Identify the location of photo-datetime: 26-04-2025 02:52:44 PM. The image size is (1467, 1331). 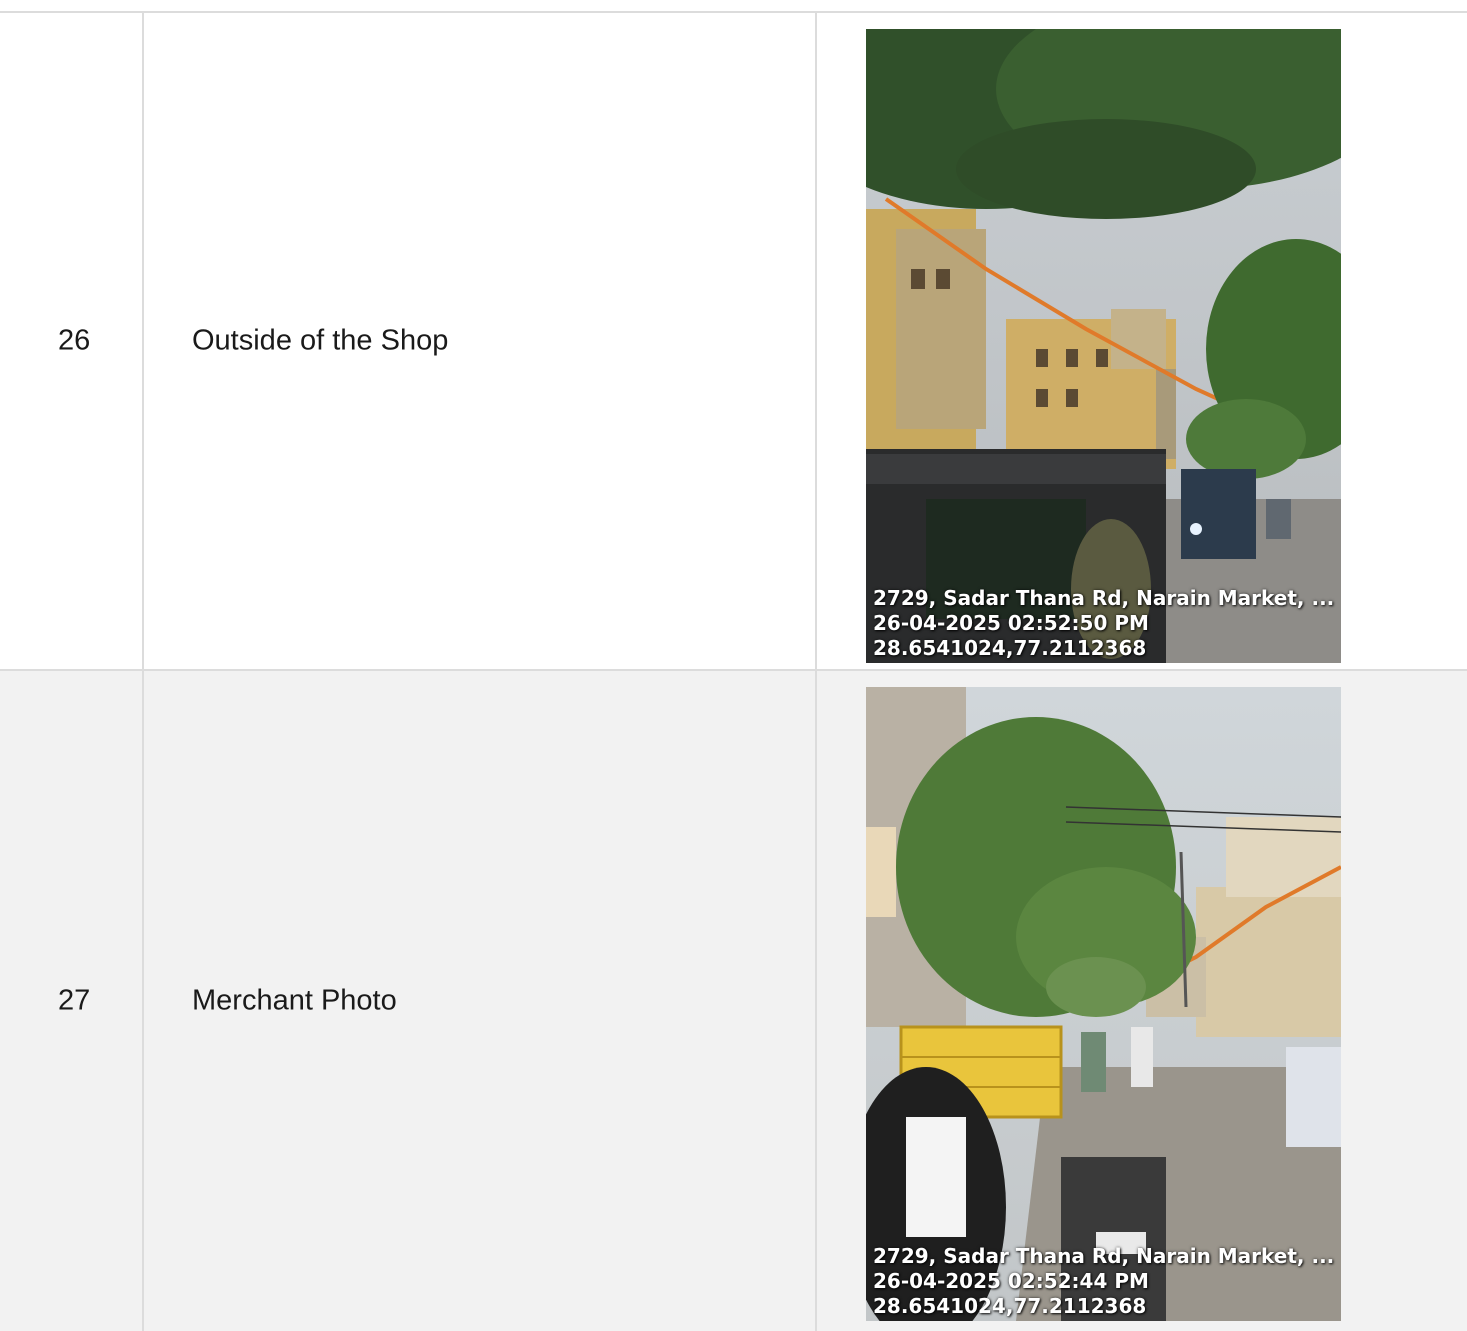
(1011, 1281).